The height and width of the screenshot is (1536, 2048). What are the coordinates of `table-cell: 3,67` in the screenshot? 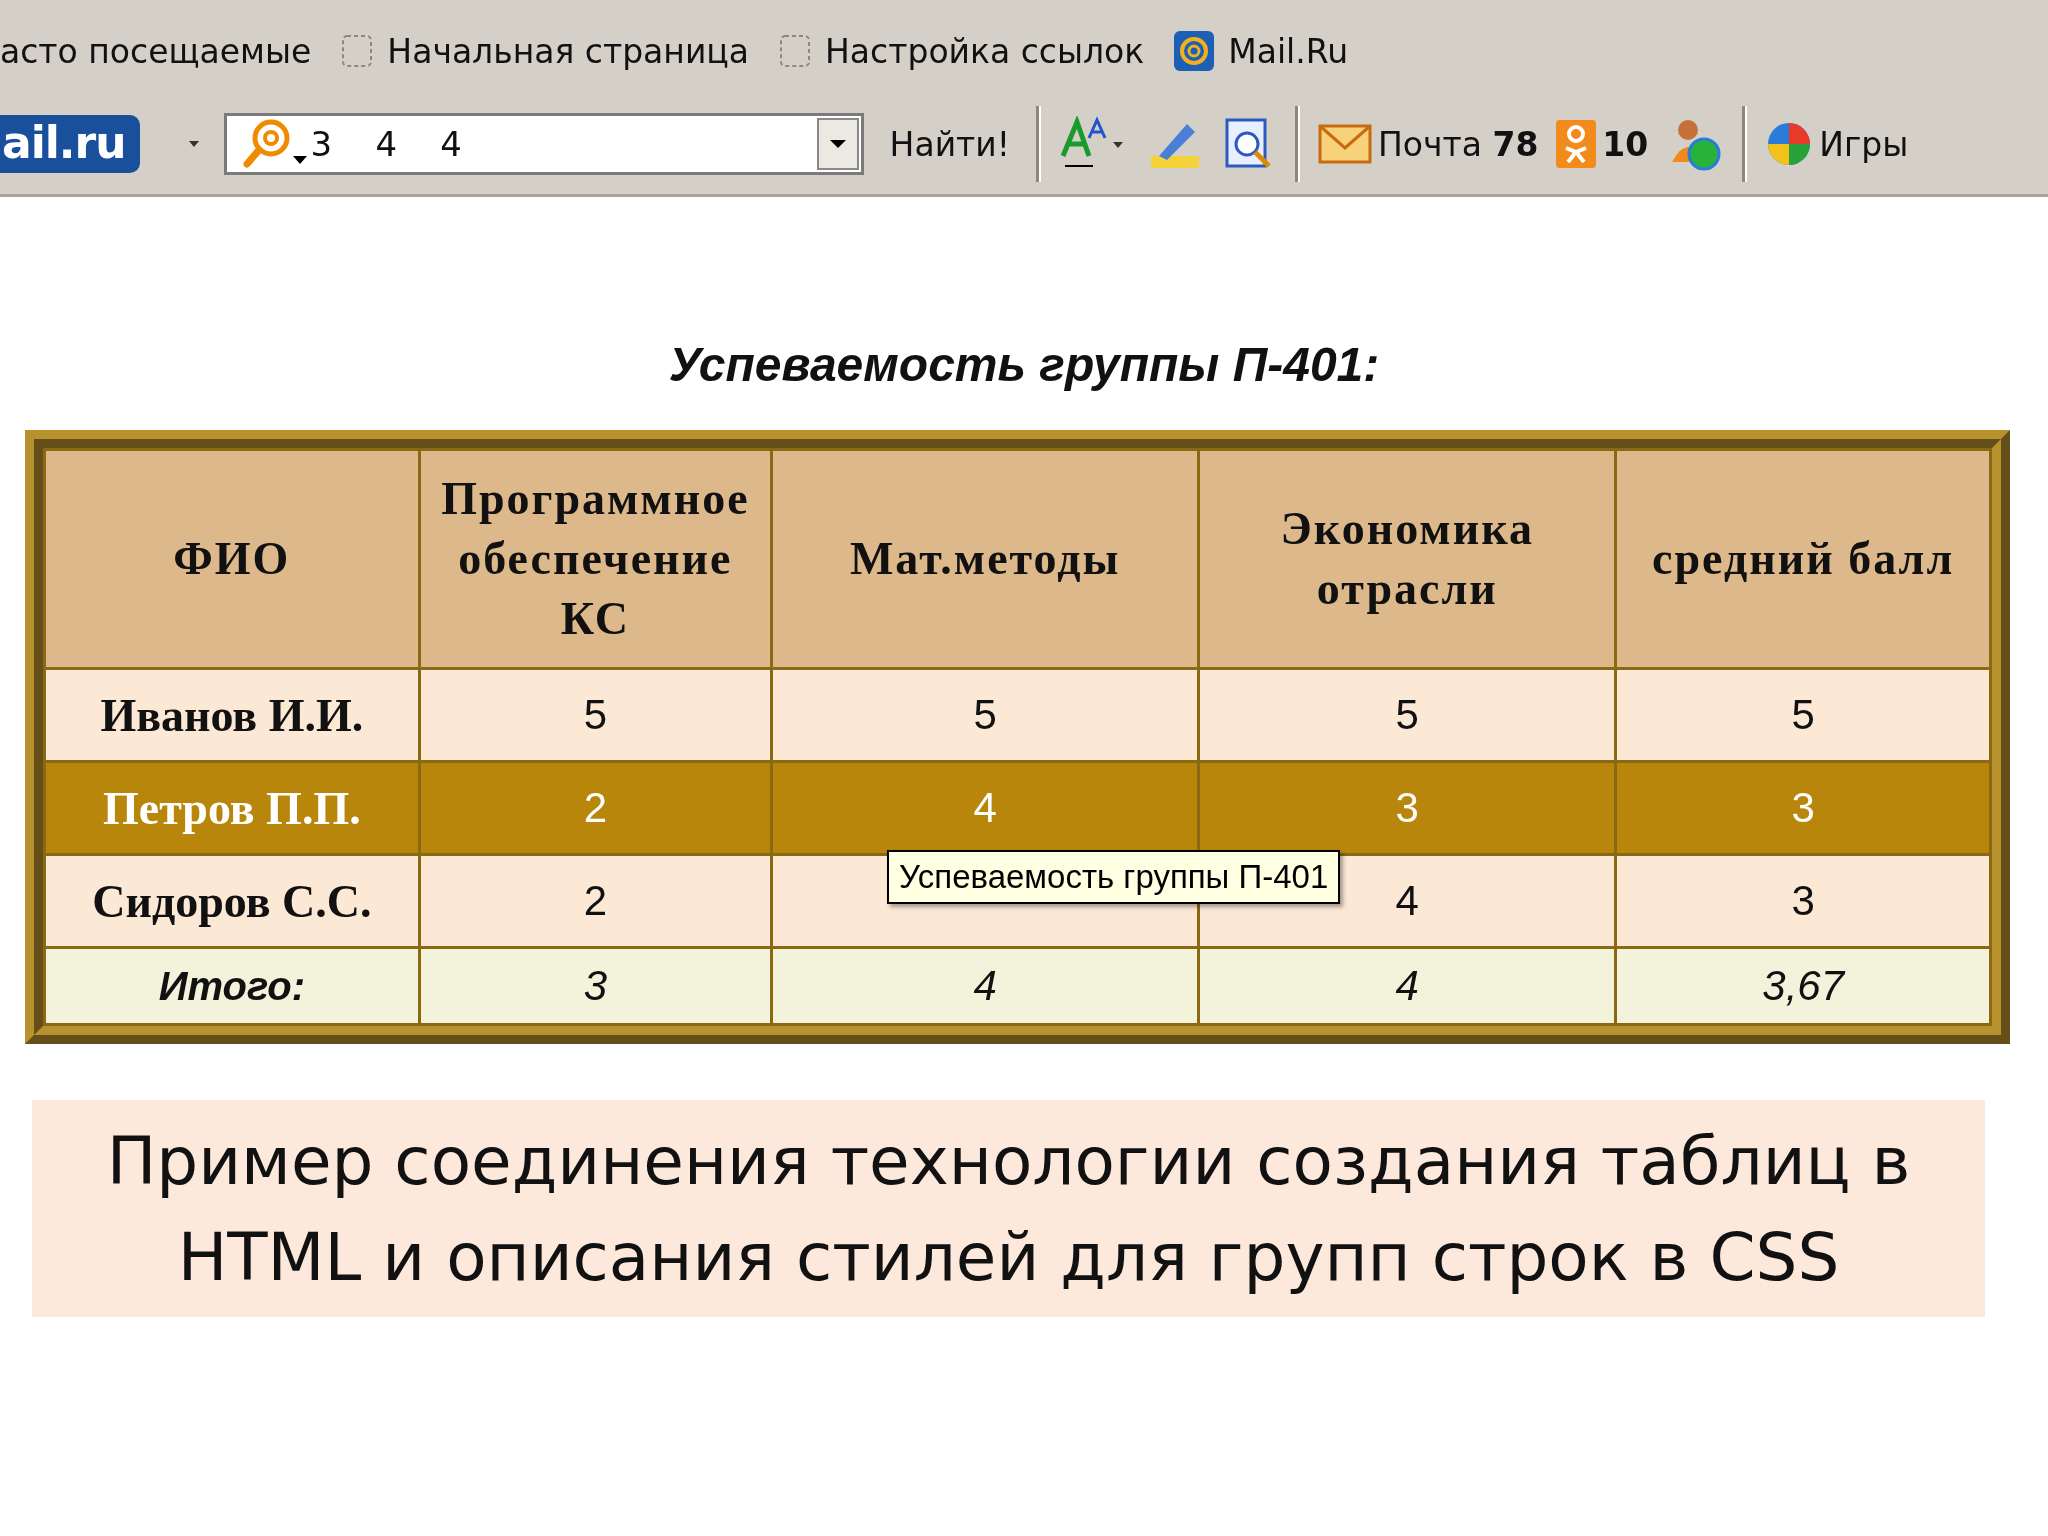 It's located at (1803, 986).